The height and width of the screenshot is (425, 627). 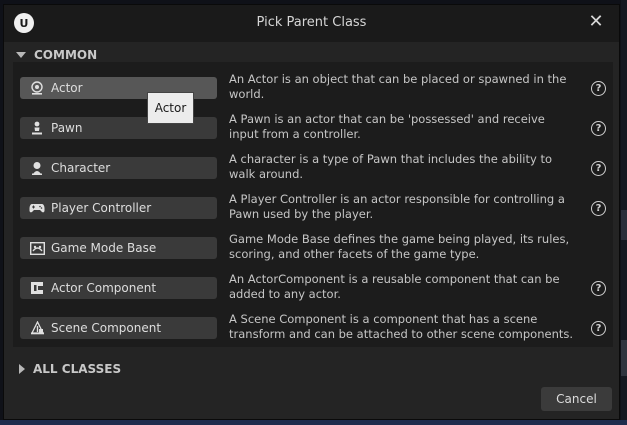 I want to click on pawn-label: Pawn, so click(x=67, y=128).